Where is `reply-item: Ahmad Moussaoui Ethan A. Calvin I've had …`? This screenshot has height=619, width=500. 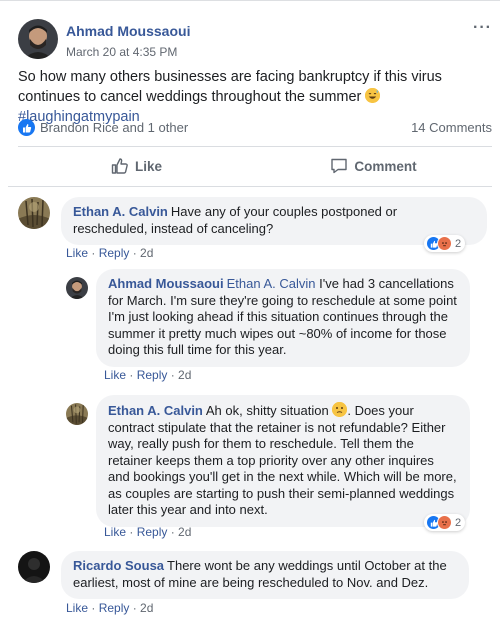 reply-item: Ahmad Moussaoui Ethan A. Calvin I've had … is located at coordinates (268, 318).